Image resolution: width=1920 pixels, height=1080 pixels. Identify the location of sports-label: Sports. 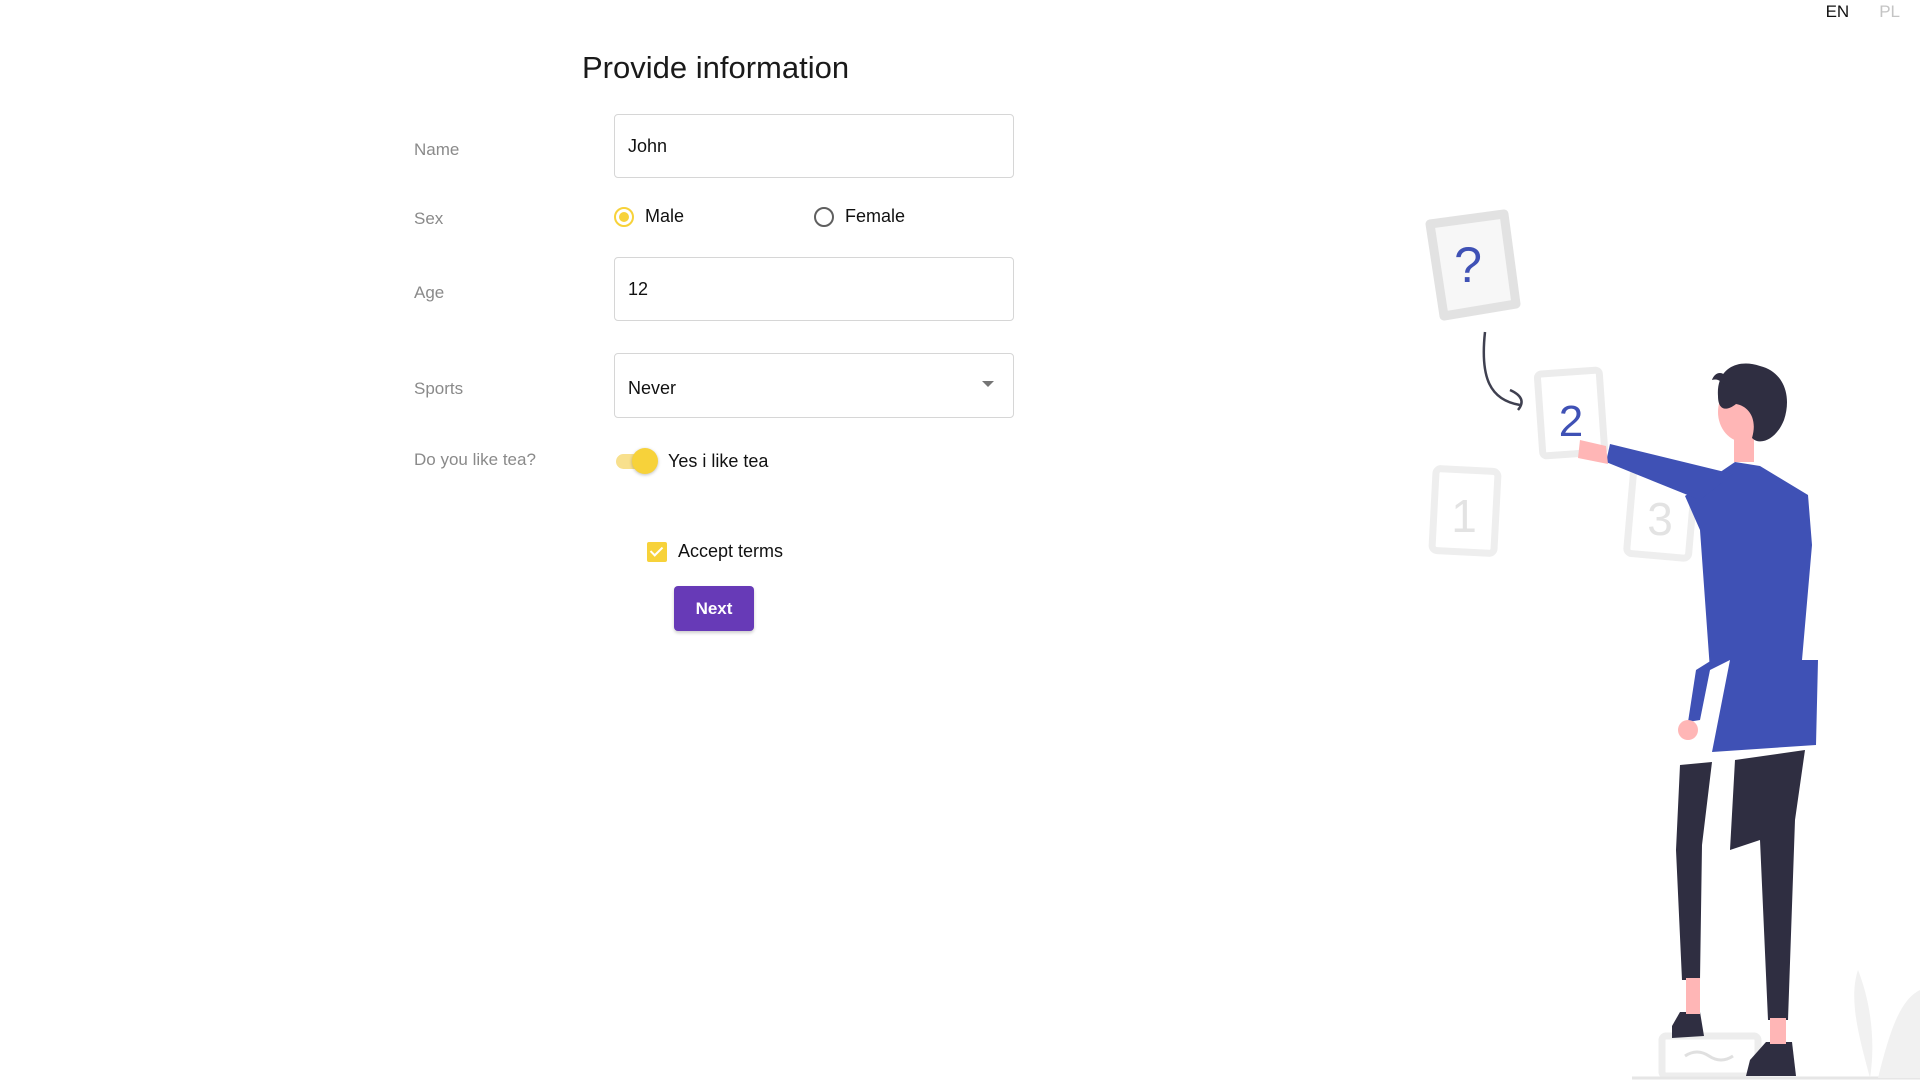
(439, 388).